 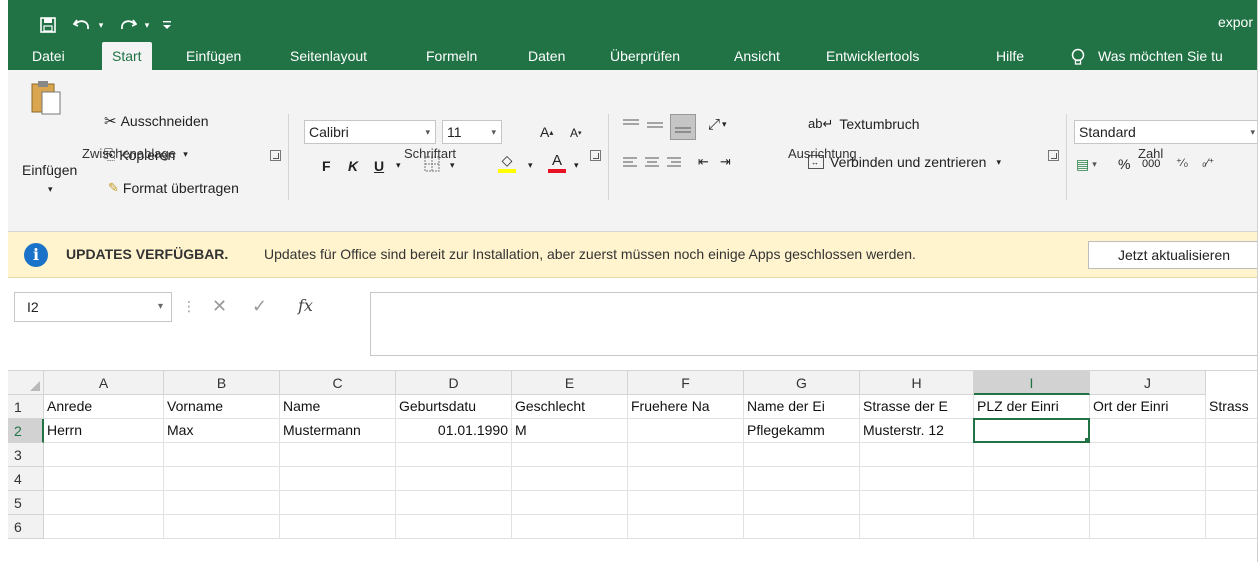 I want to click on tab-datei: Datei, so click(x=48, y=56).